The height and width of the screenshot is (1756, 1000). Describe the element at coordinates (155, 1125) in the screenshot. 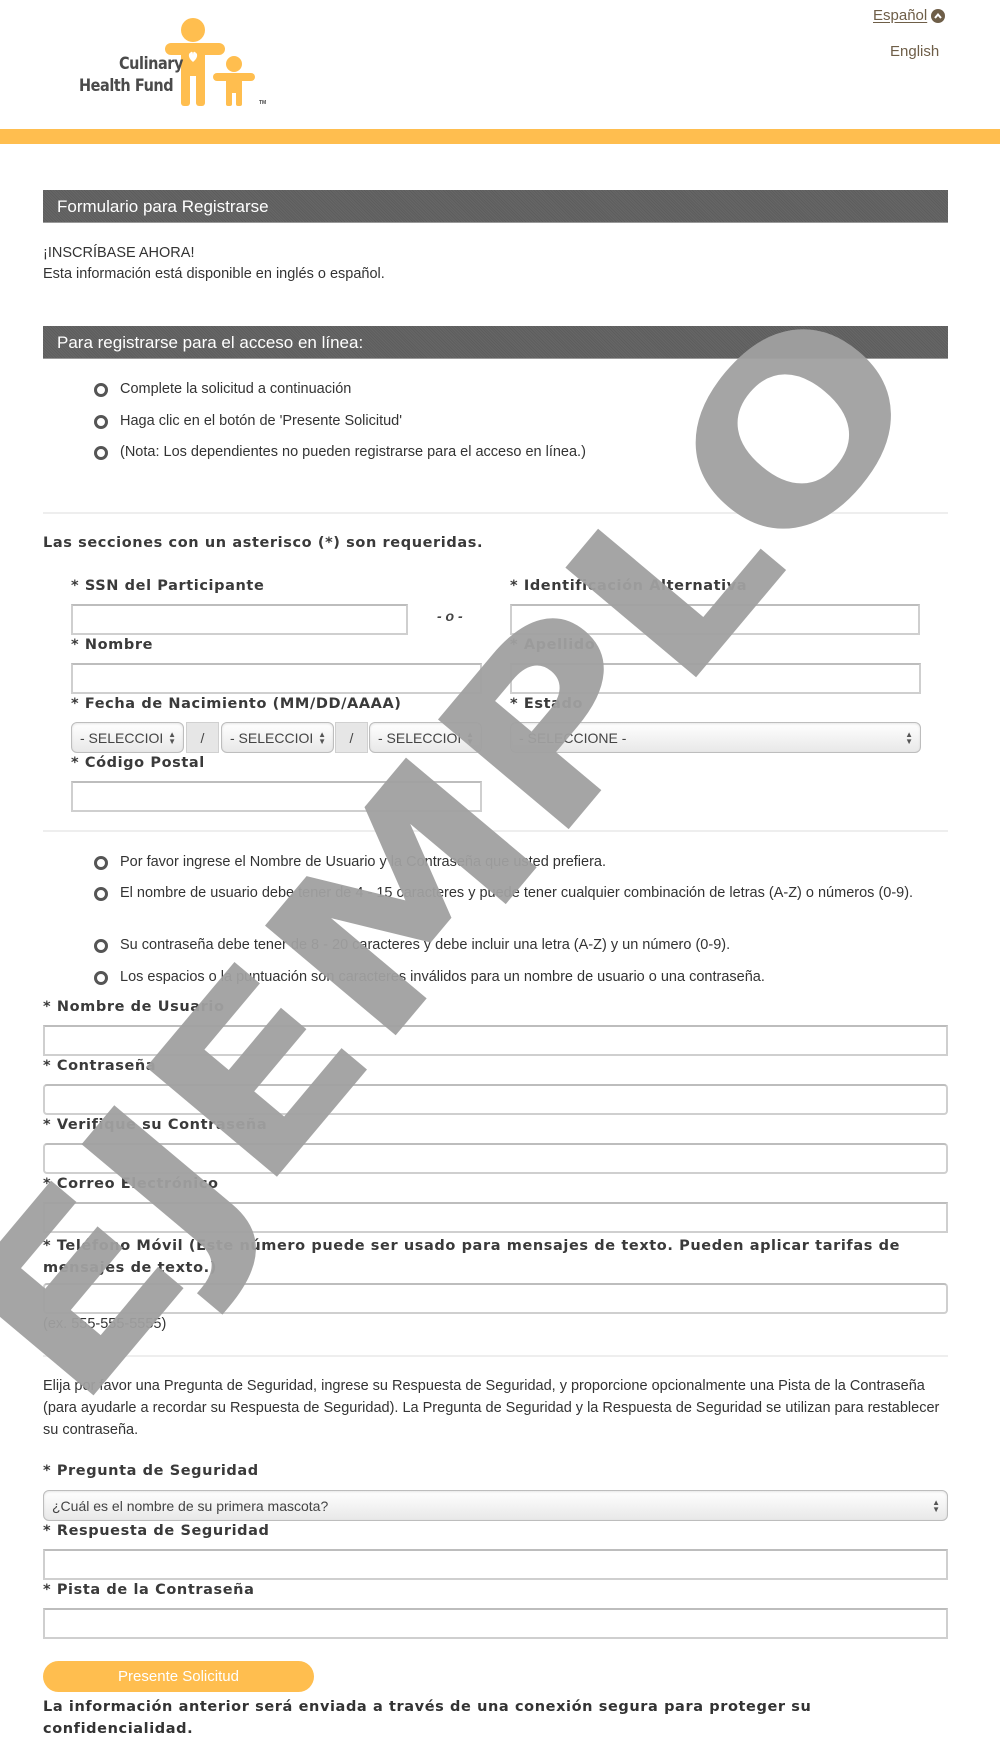

I see `verify-password-label: * Verifique su Contraseña` at that location.